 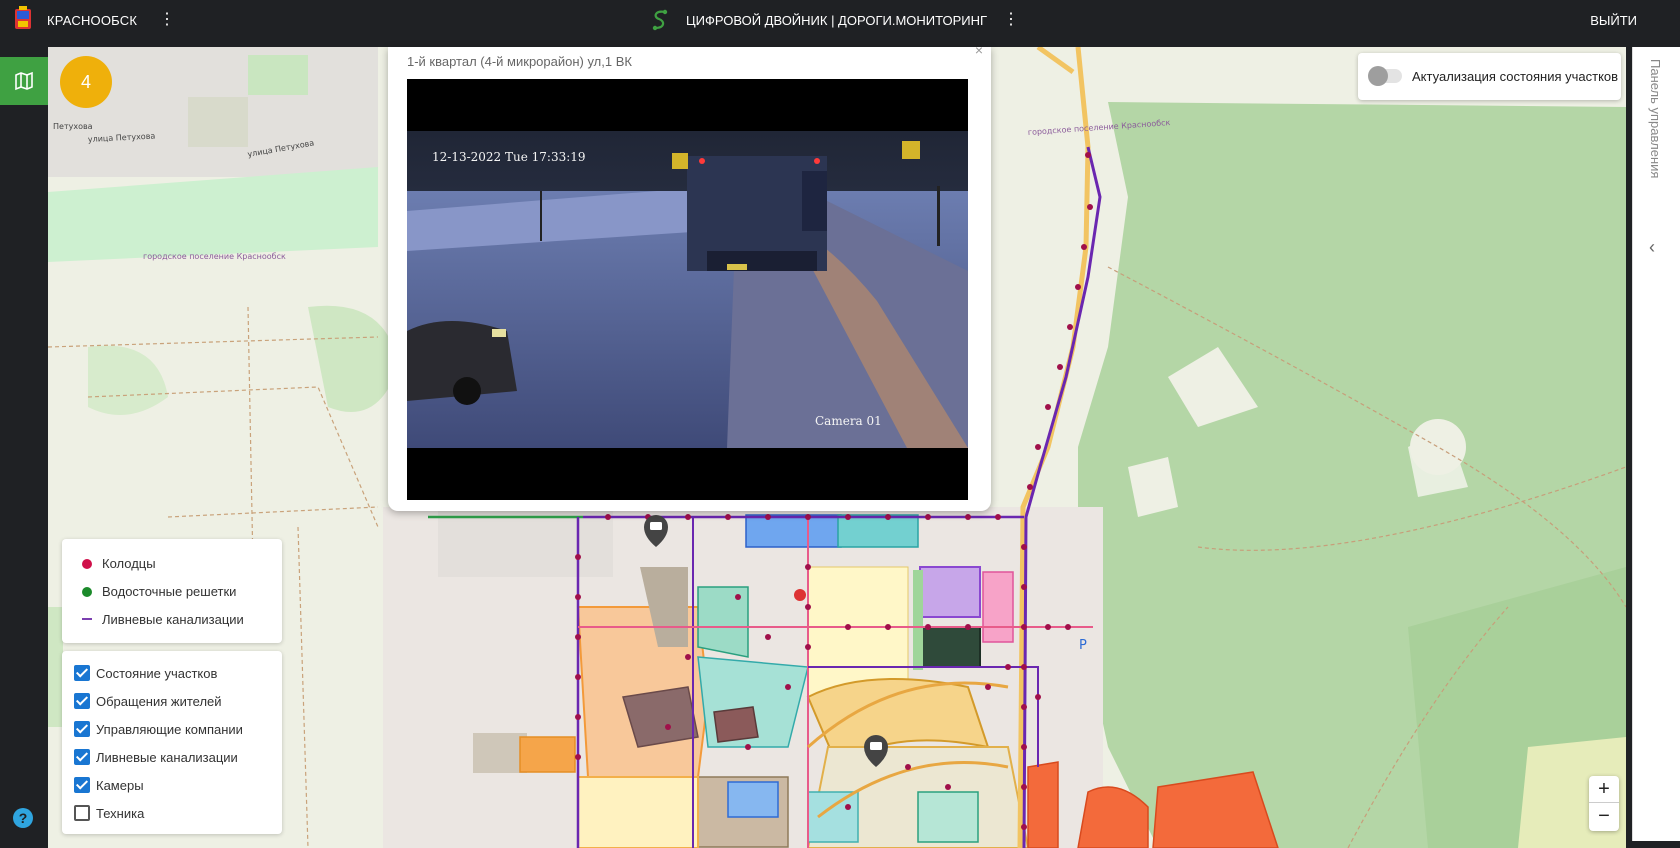 I want to click on app-logo-icon, so click(x=660, y=20).